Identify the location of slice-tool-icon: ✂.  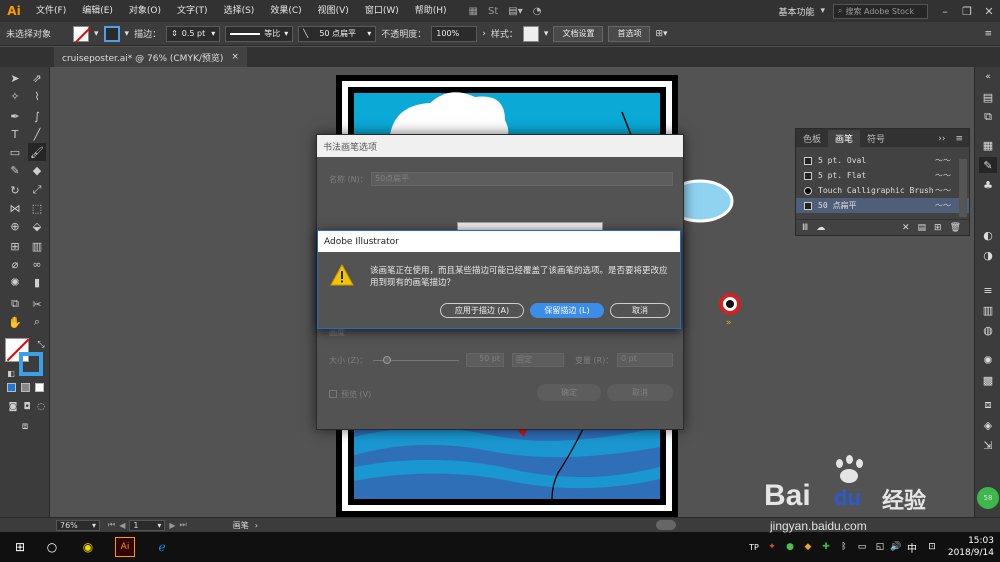
(37, 304).